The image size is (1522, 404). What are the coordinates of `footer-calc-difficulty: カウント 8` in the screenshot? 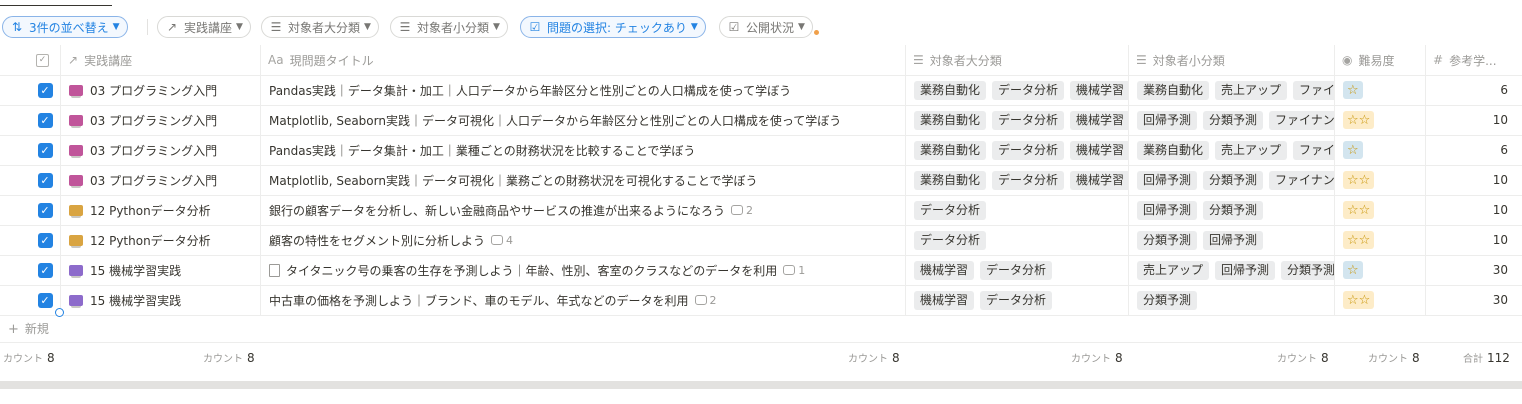 It's located at (1394, 357).